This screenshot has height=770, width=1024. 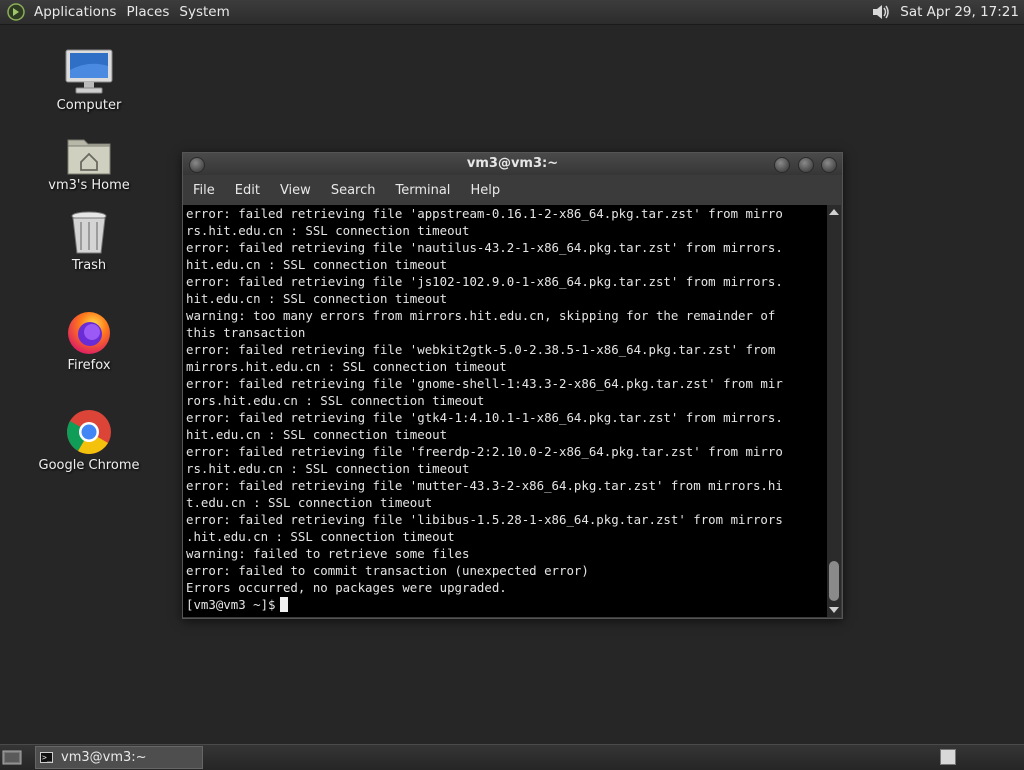 I want to click on terminal-prompt-line: [vm3@vm3 ~]$, so click(x=506, y=604).